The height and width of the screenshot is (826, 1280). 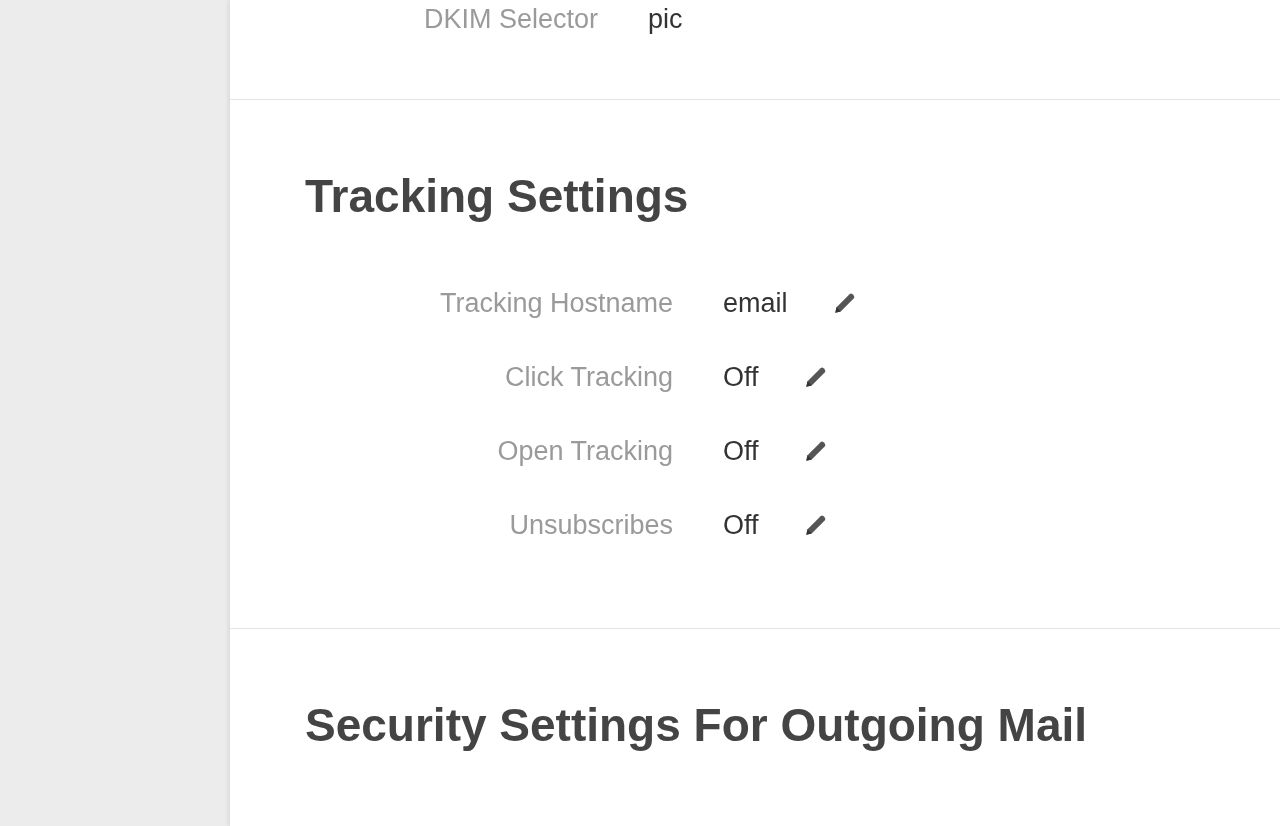 I want to click on field-label: Click Tracking, so click(x=588, y=377).